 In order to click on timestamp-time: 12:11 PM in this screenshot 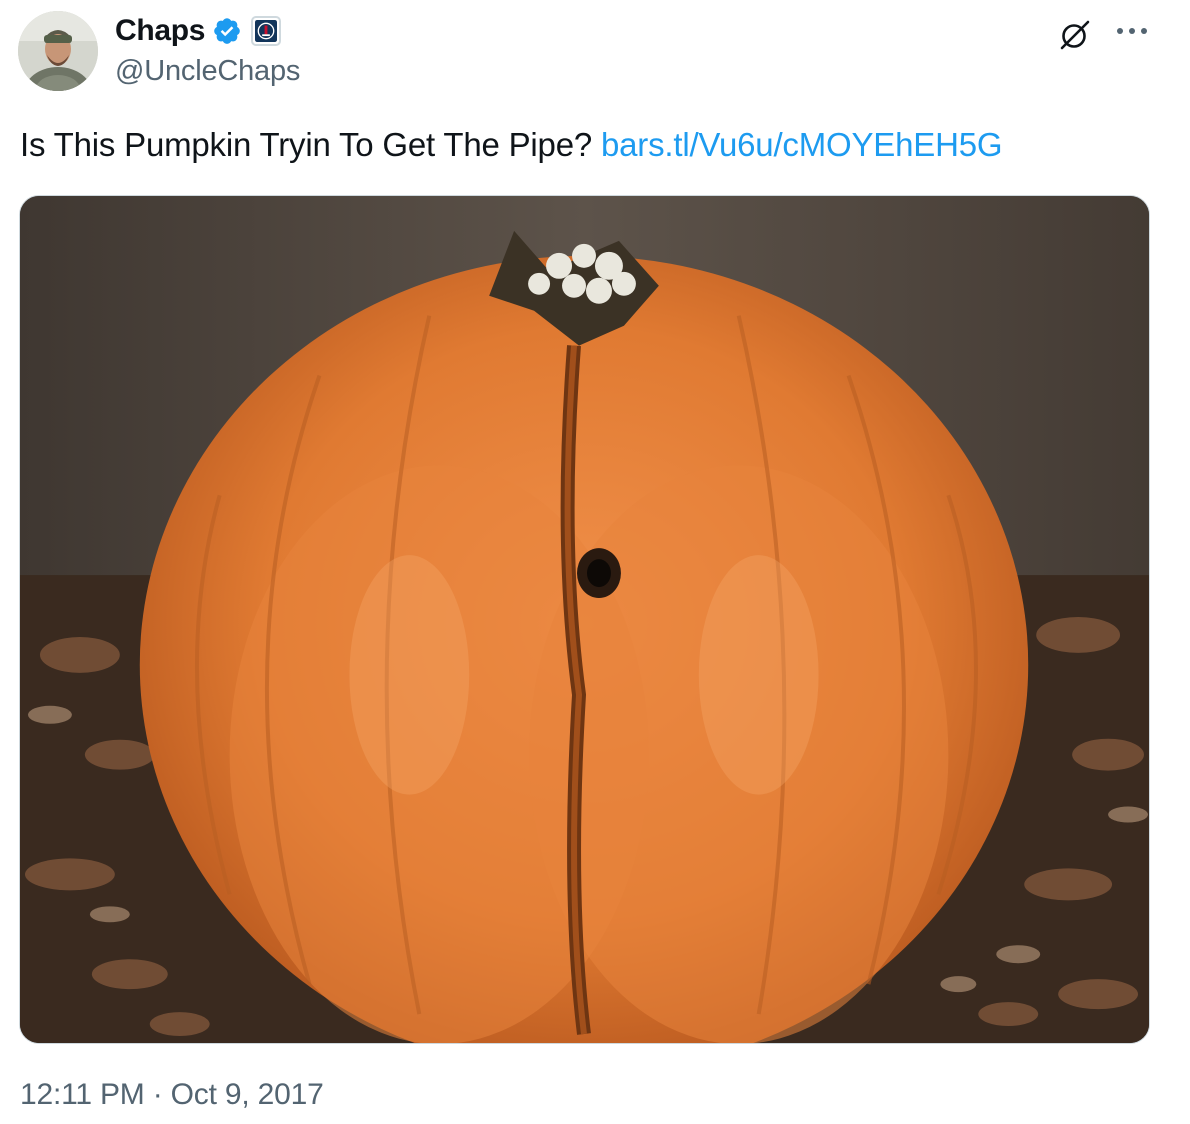, I will do `click(82, 1094)`.